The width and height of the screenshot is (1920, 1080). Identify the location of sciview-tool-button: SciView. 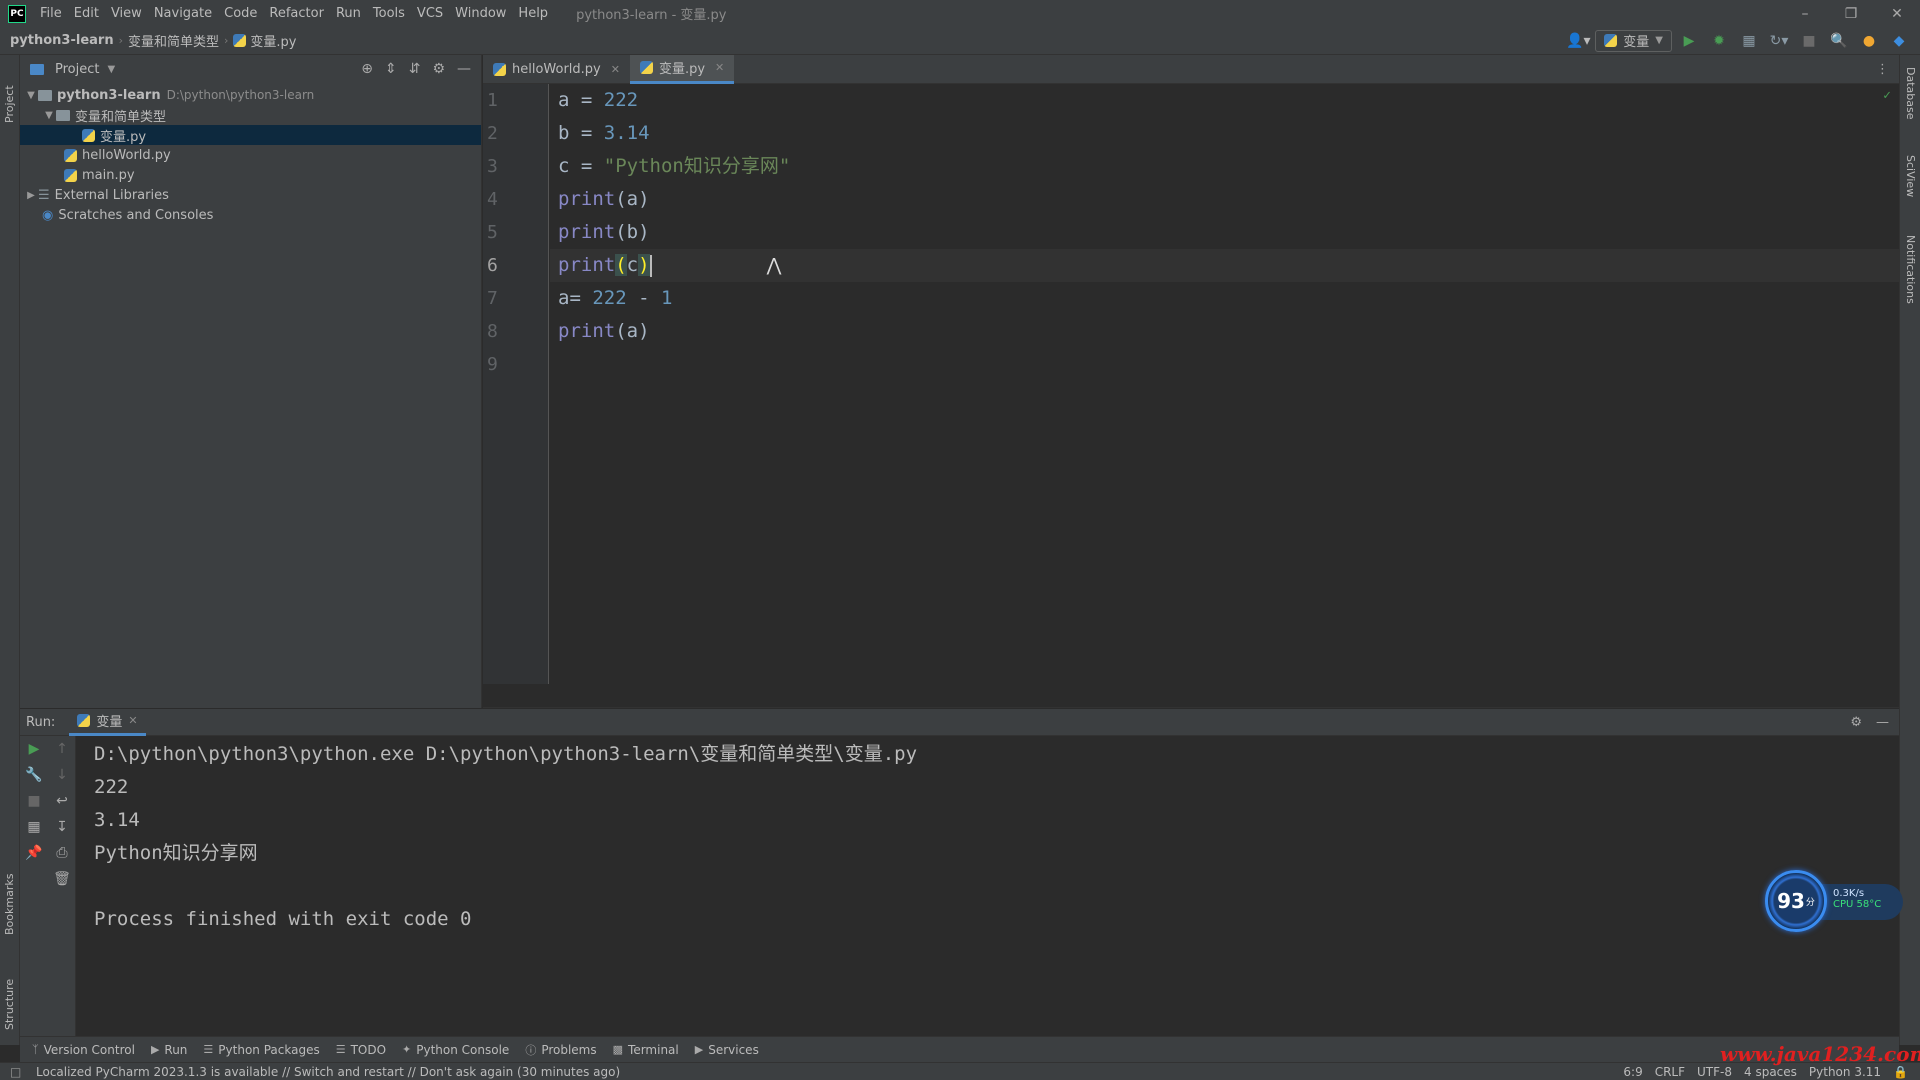
(1910, 176).